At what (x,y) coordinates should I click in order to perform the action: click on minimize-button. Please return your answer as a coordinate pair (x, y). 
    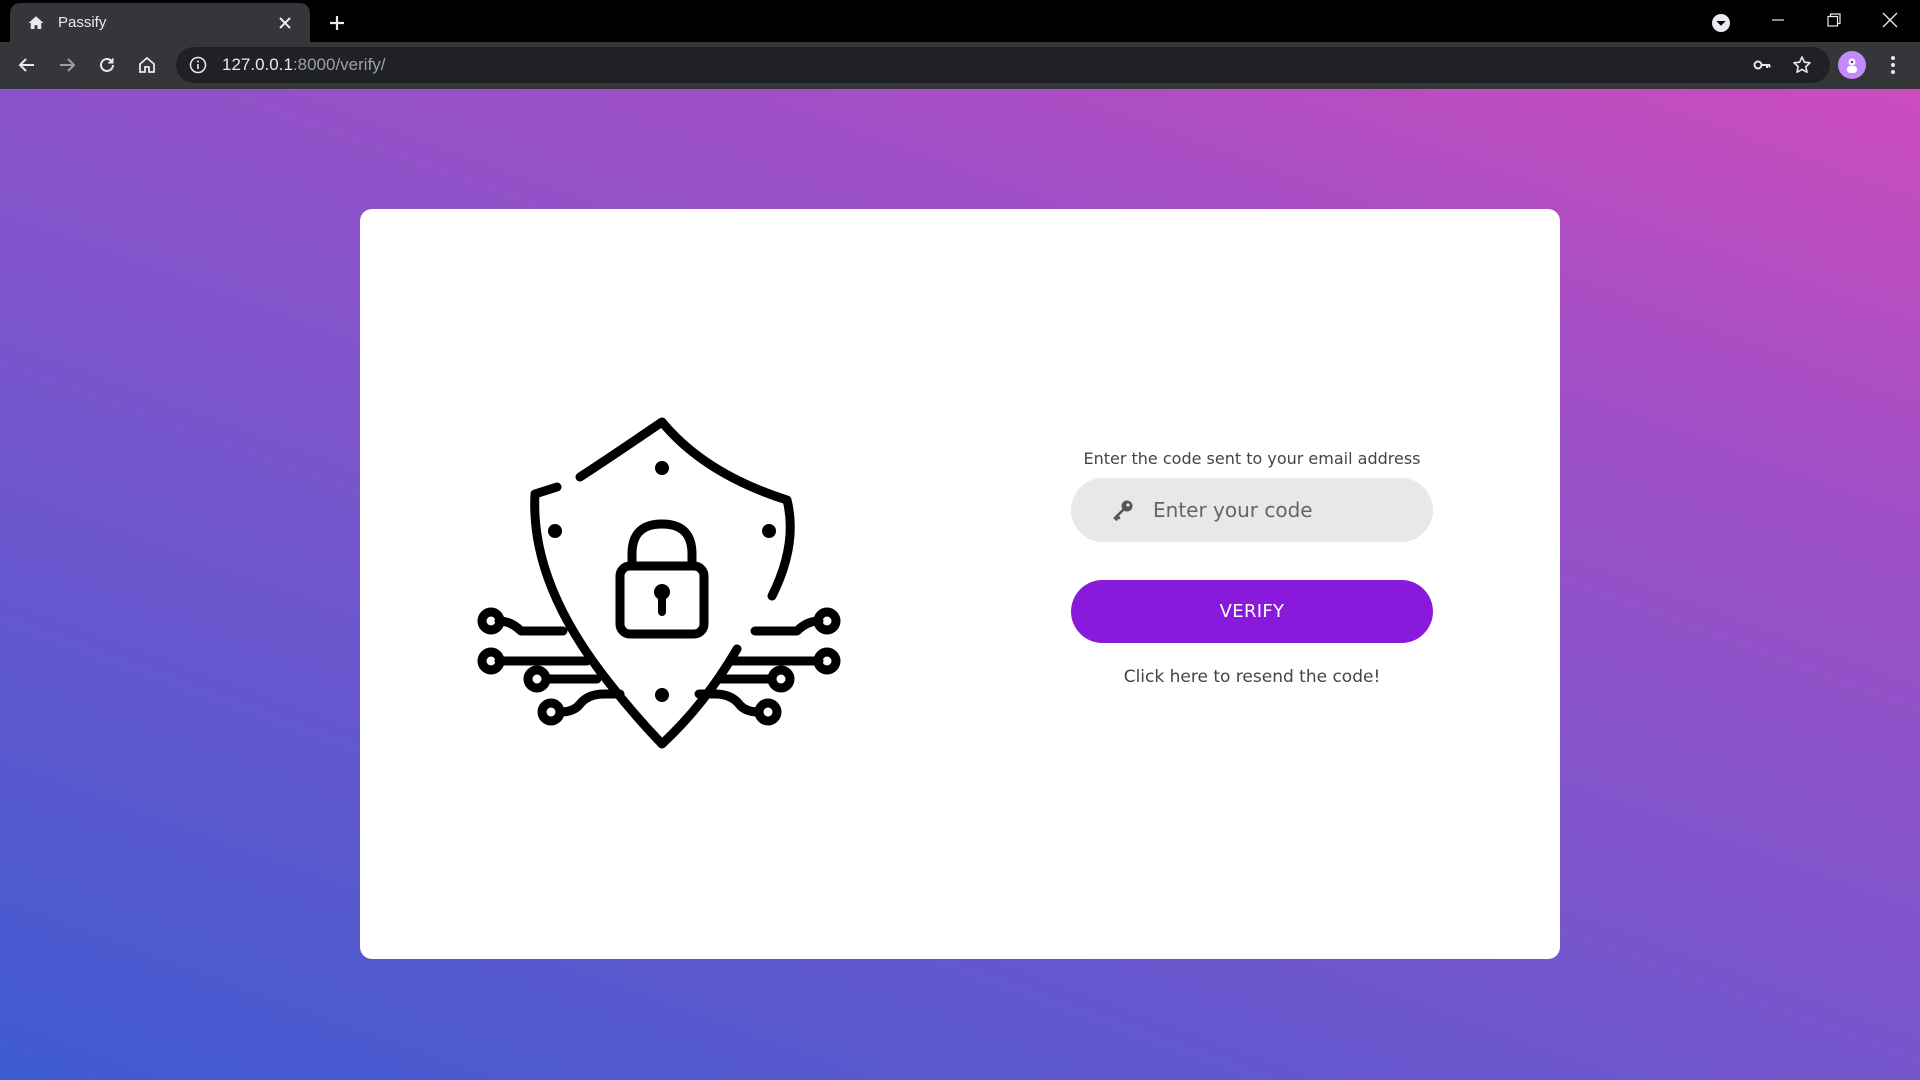
    Looking at the image, I should click on (1778, 20).